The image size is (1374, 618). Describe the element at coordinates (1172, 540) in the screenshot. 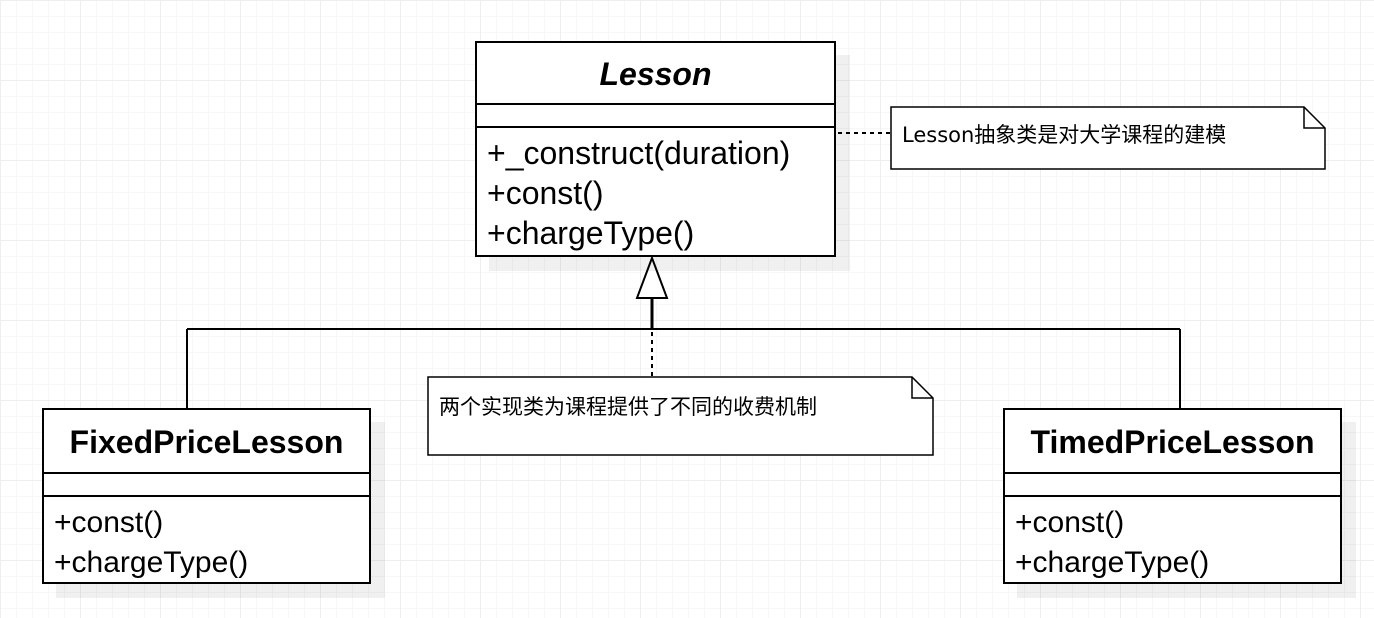

I see `methods-compartment-timed: +const() +chargeType()` at that location.